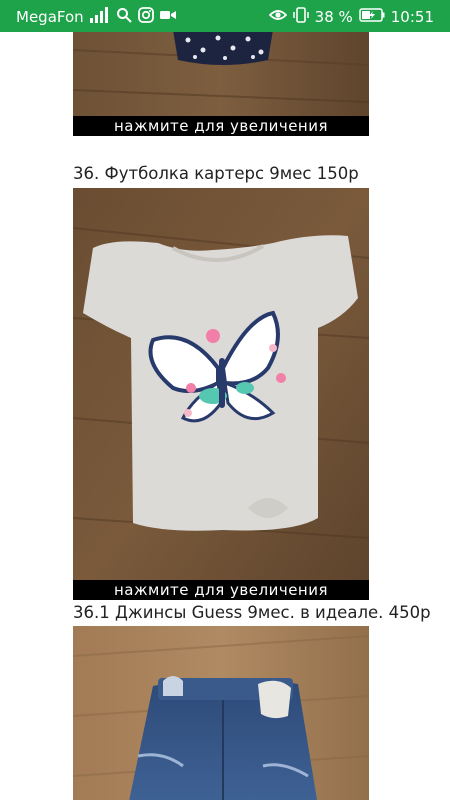 Image resolution: width=450 pixels, height=800 pixels. I want to click on video-icon, so click(167, 17).